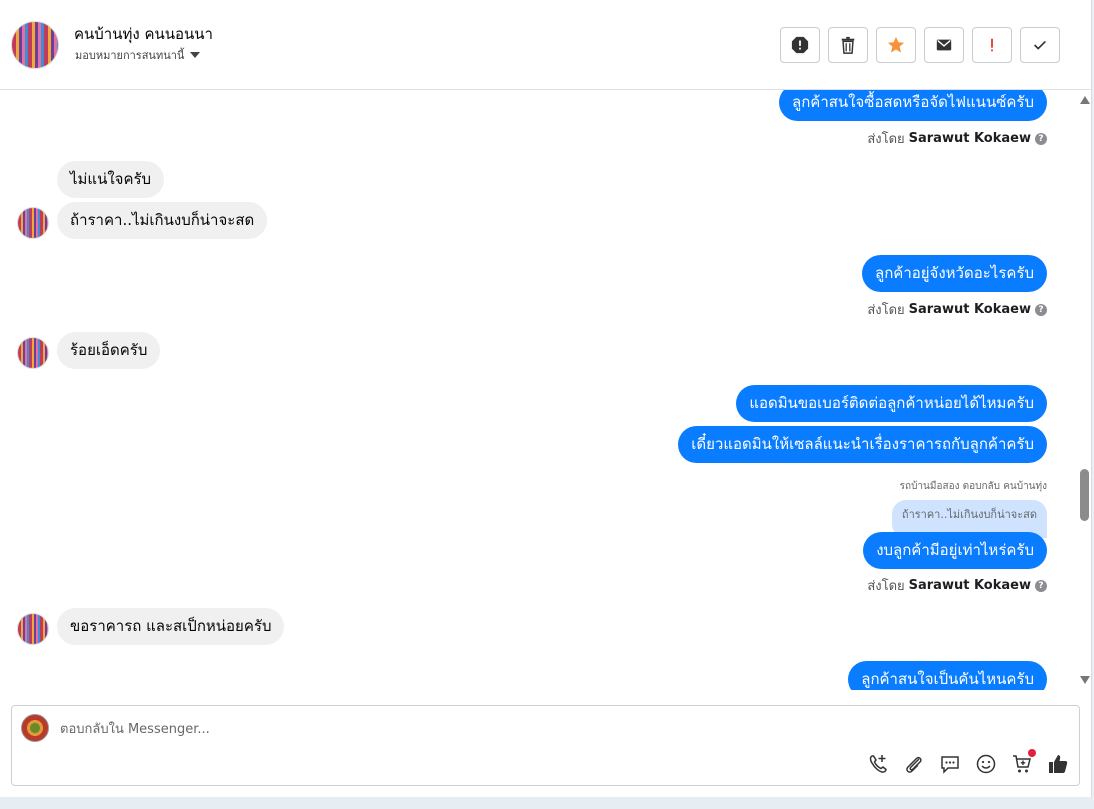  Describe the element at coordinates (111, 179) in the screenshot. I see `message-incoming: ไม่แน่ใจครับ` at that location.